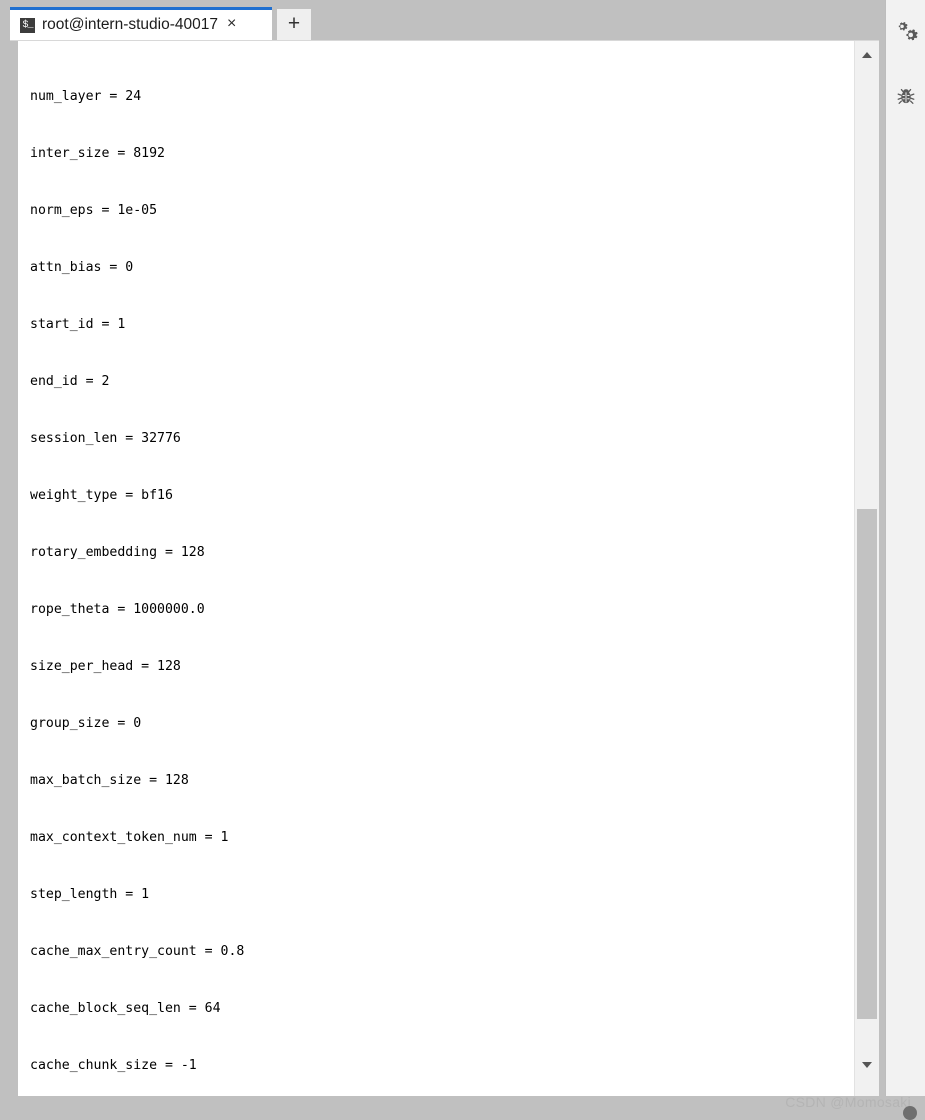 The width and height of the screenshot is (925, 1120). What do you see at coordinates (867, 55) in the screenshot?
I see `scroll-up-arrow-icon` at bounding box center [867, 55].